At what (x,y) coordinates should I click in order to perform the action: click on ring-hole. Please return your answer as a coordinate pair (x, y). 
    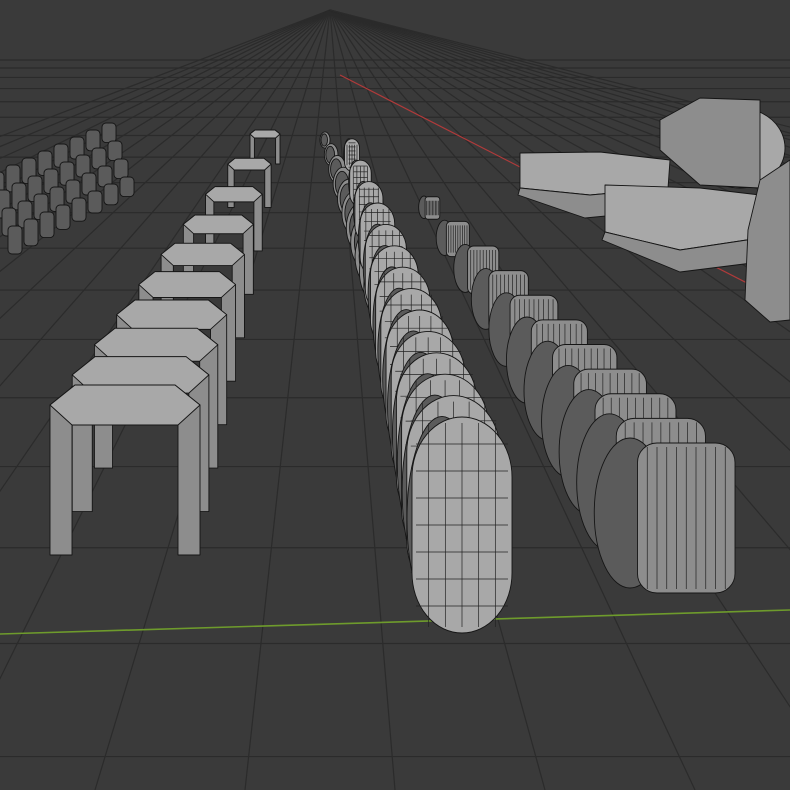
    Looking at the image, I should click on (324, 140).